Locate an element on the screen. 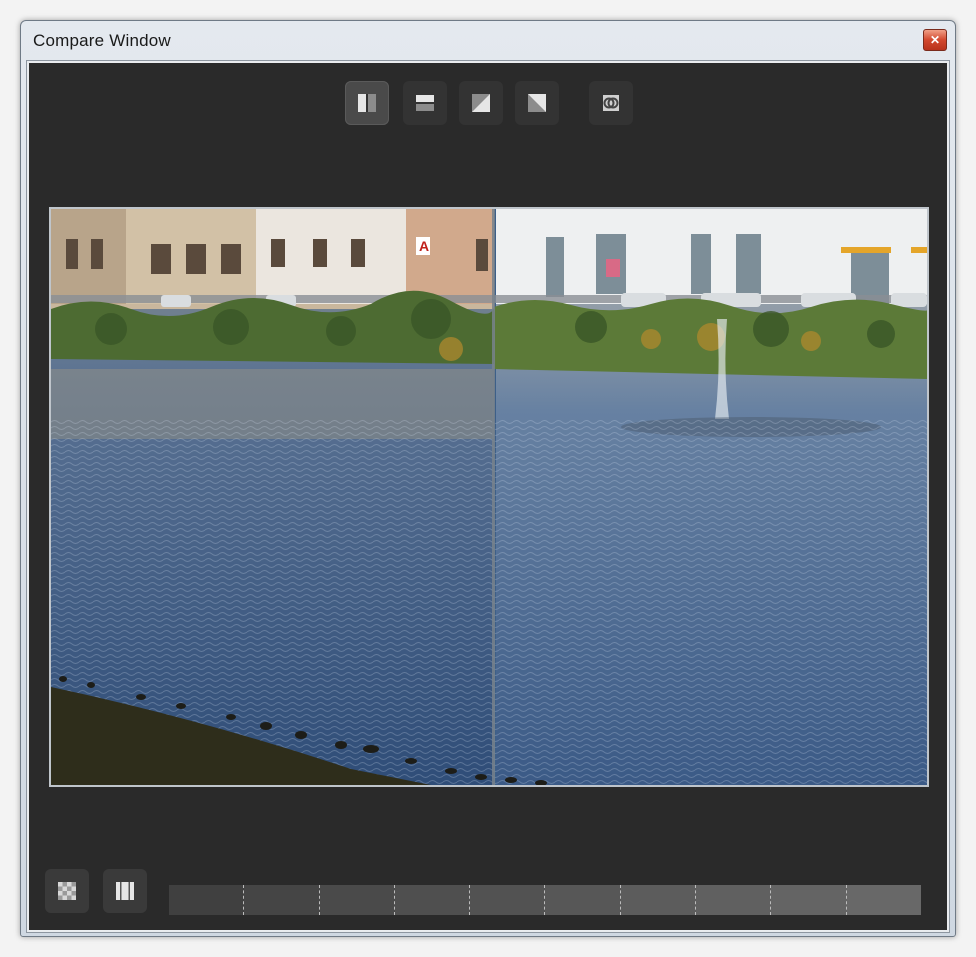 Image resolution: width=976 pixels, height=957 pixels. split-horizontal-button is located at coordinates (425, 103).